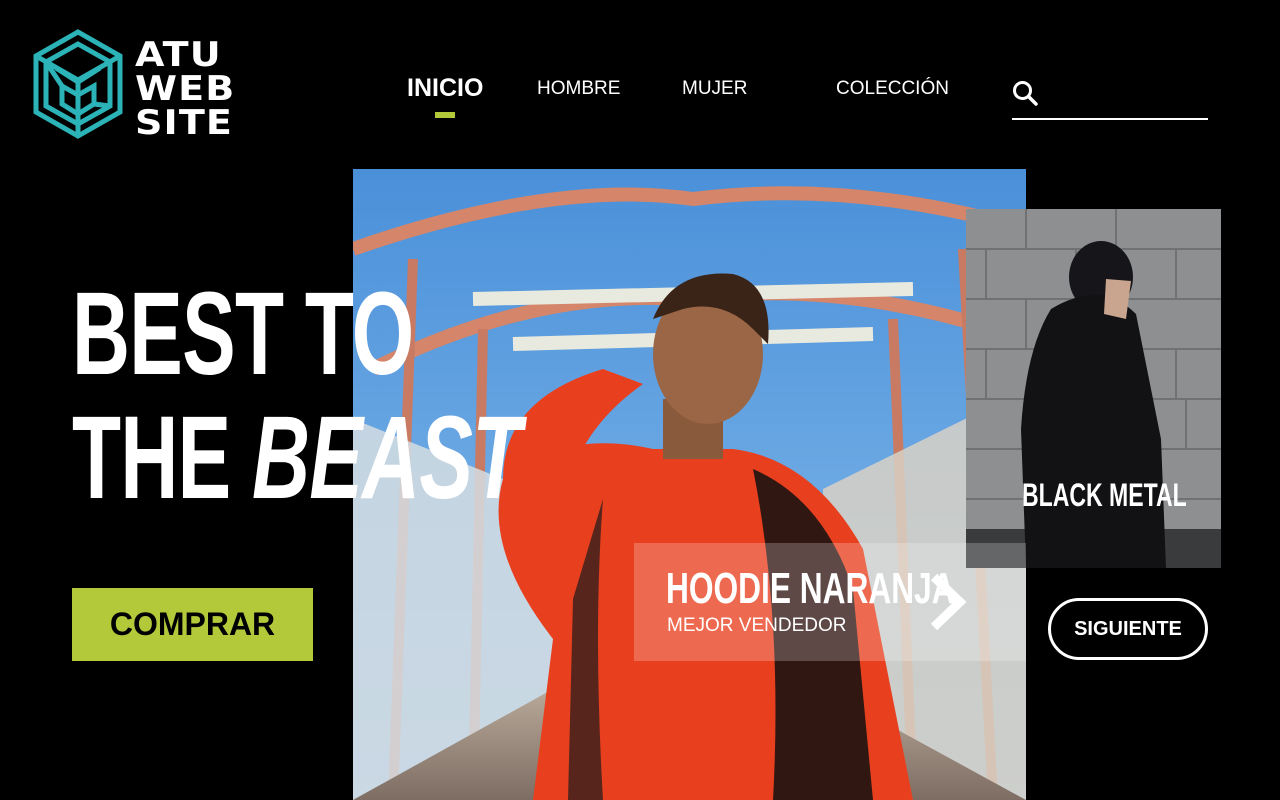 This screenshot has width=1280, height=800. Describe the element at coordinates (445, 88) in the screenshot. I see `nav-item-inicio: INICIO` at that location.